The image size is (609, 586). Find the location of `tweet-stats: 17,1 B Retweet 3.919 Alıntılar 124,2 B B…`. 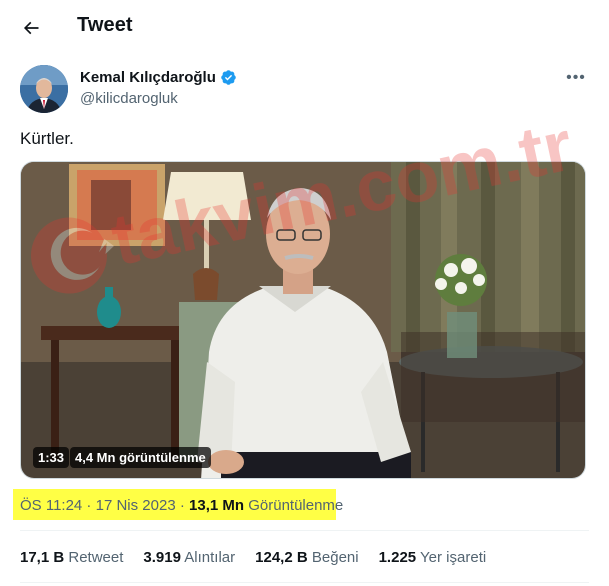

tweet-stats: 17,1 B Retweet 3.919 Alıntılar 124,2 B B… is located at coordinates (253, 557).